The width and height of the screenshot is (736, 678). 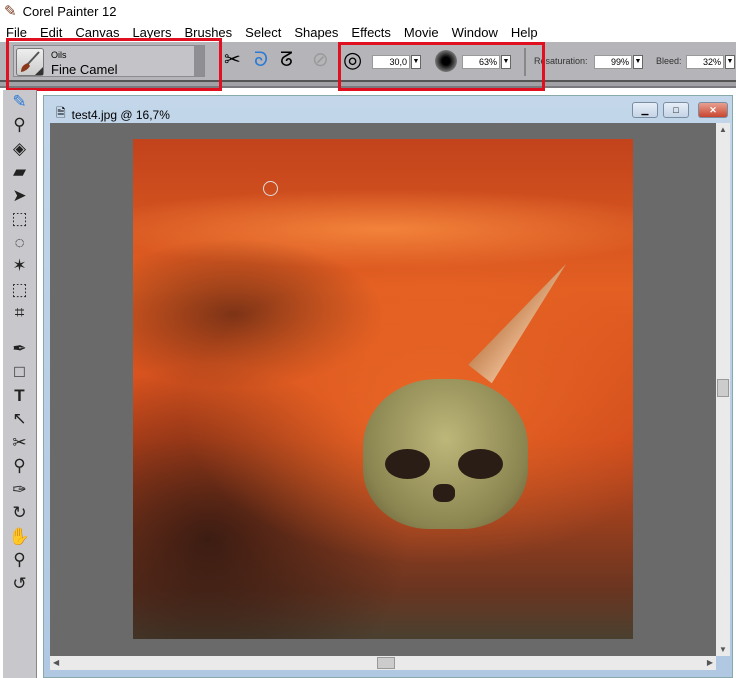 What do you see at coordinates (705, 62) in the screenshot?
I see `bleed-field: 32%` at bounding box center [705, 62].